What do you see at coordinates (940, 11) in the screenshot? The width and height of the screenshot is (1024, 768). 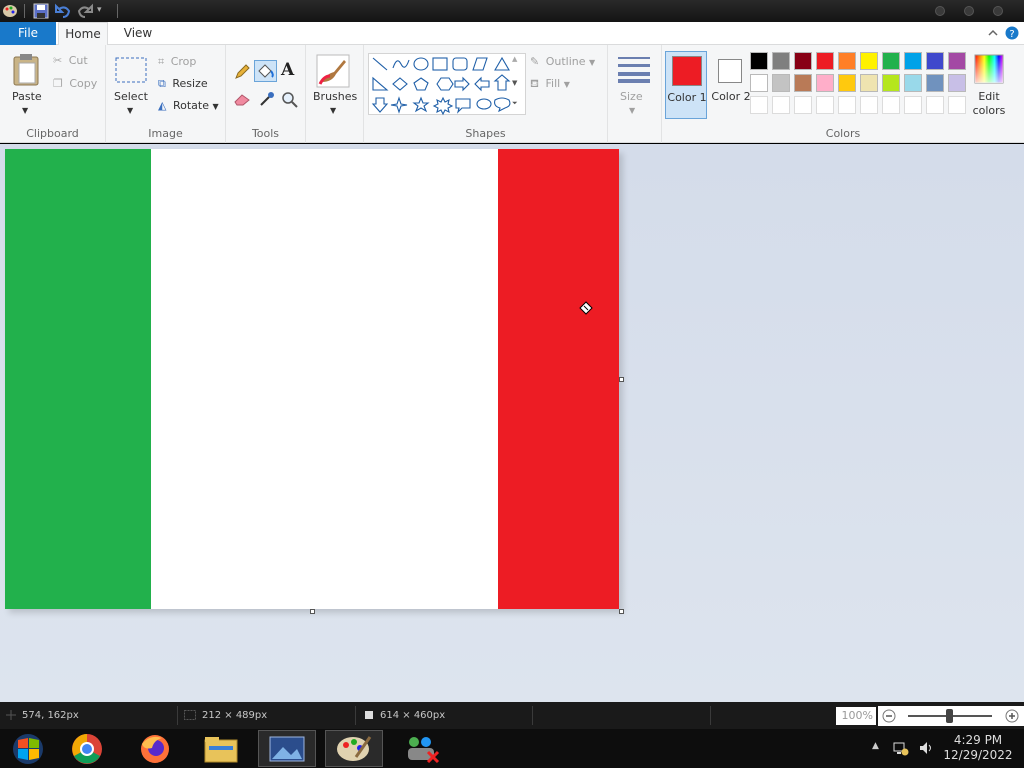 I see `minimize-button` at bounding box center [940, 11].